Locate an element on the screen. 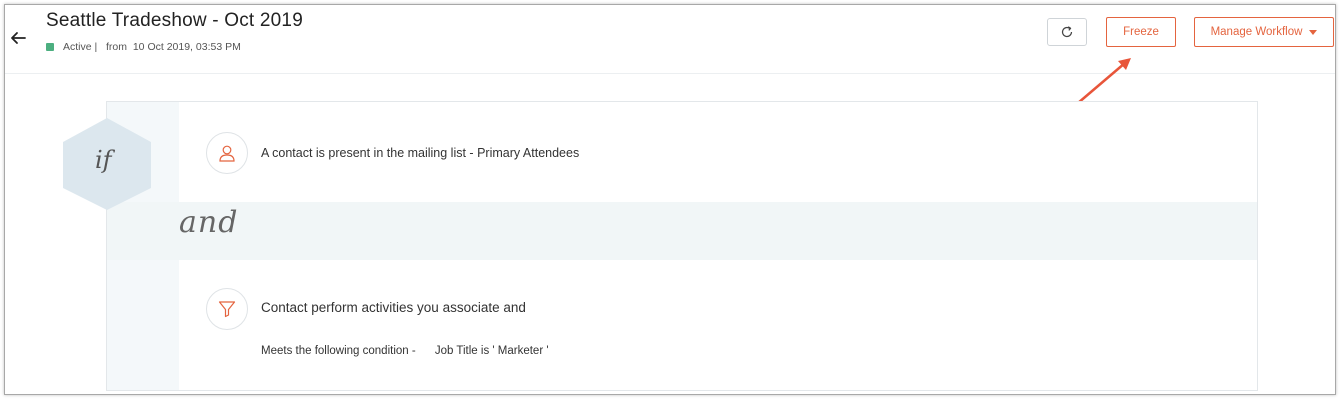 This screenshot has height=400, width=1342. and-label: and is located at coordinates (209, 222).